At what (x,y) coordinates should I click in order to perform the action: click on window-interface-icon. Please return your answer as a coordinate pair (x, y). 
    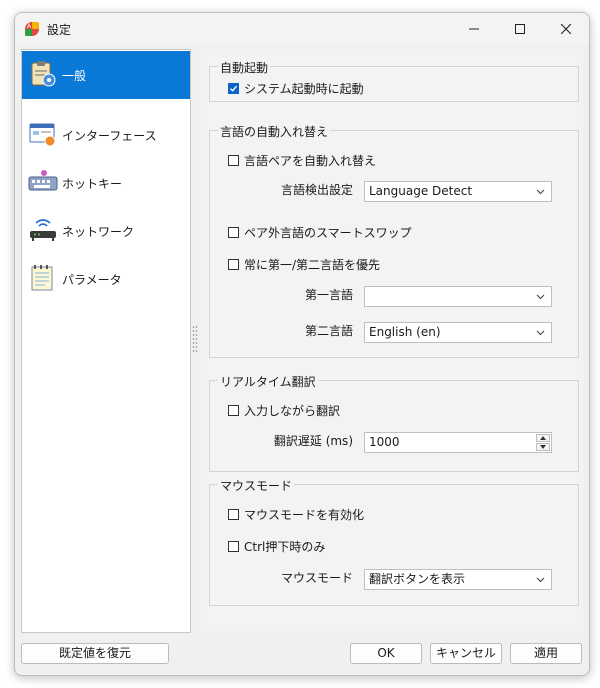
    Looking at the image, I should click on (42, 135).